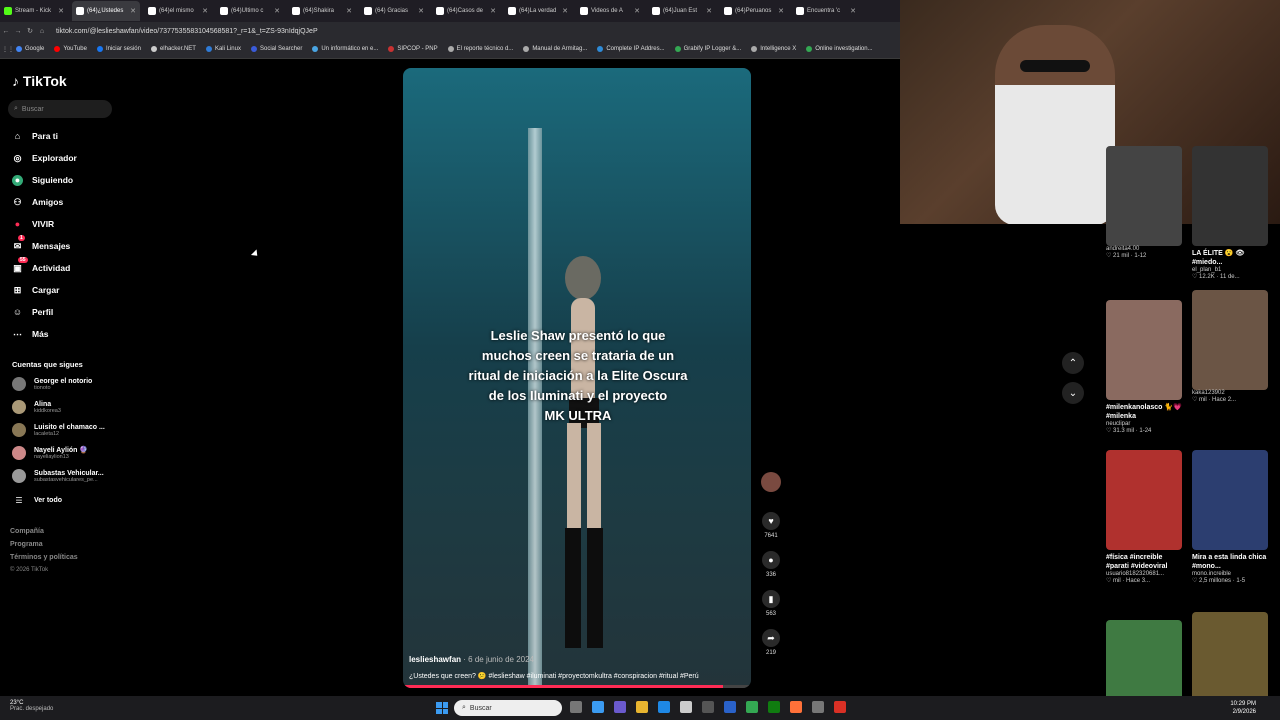  What do you see at coordinates (250, 11) in the screenshot?
I see `browser-tab: (64)Ultimo c ✕` at bounding box center [250, 11].